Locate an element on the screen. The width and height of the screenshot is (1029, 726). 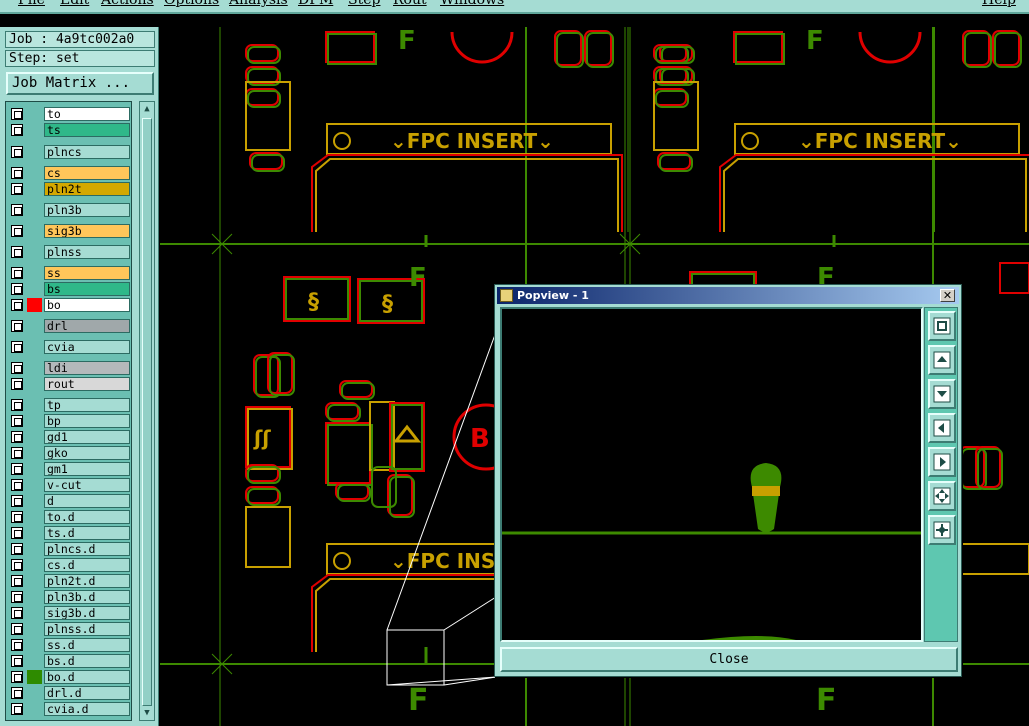
layer-row: tp is located at coordinates (69, 405).